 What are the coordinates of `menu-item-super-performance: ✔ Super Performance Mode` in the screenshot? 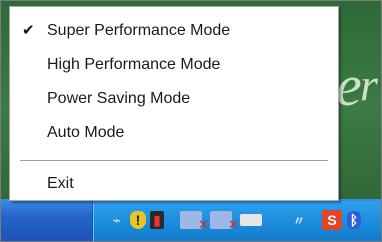 It's located at (174, 31).